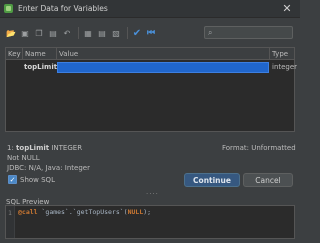  I want to click on jdbc-label: JDBC: N/A, Java: Integer, so click(48, 168).